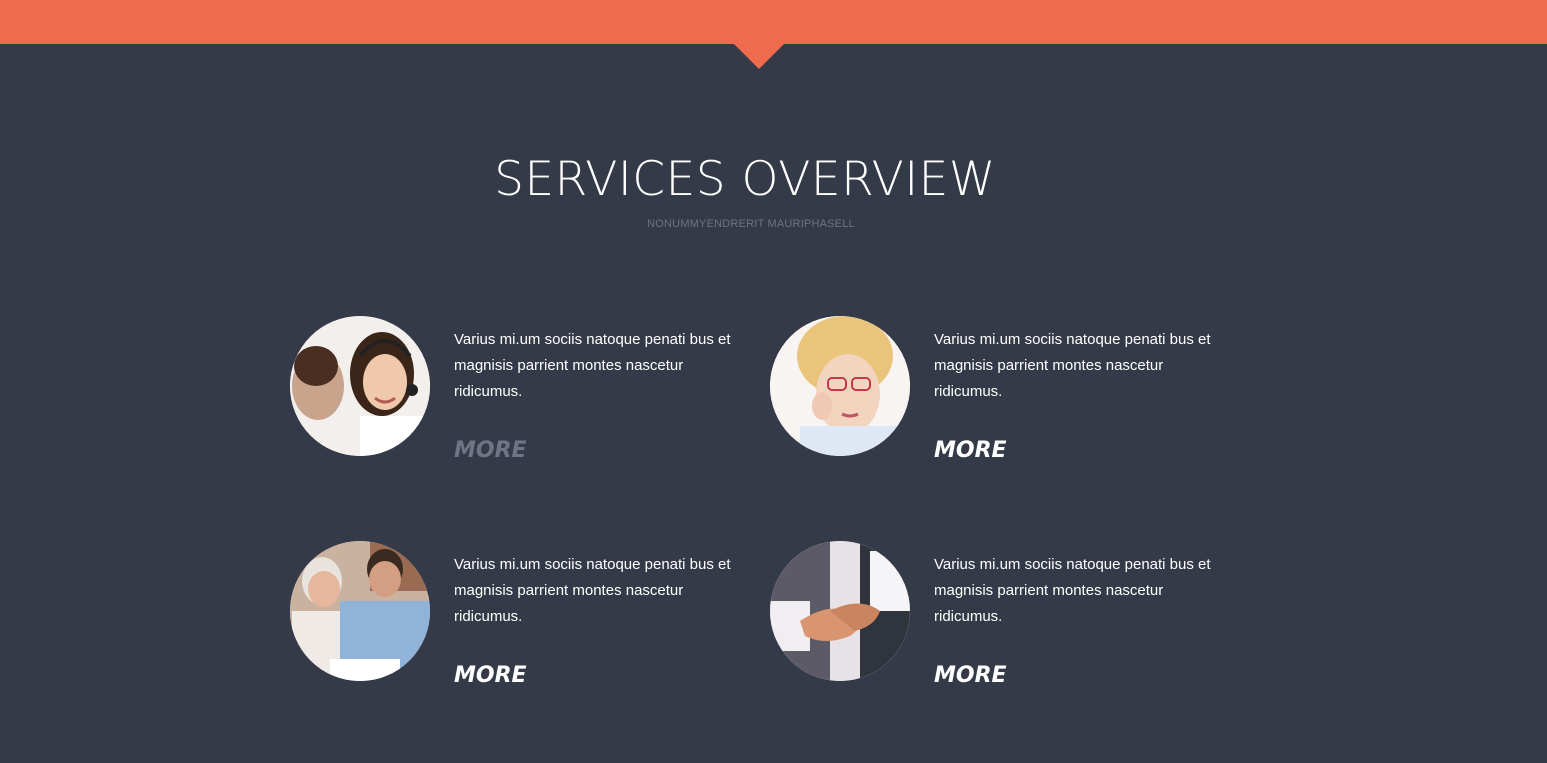  Describe the element at coordinates (759, 56) in the screenshot. I see `top-notch-arrow` at that location.